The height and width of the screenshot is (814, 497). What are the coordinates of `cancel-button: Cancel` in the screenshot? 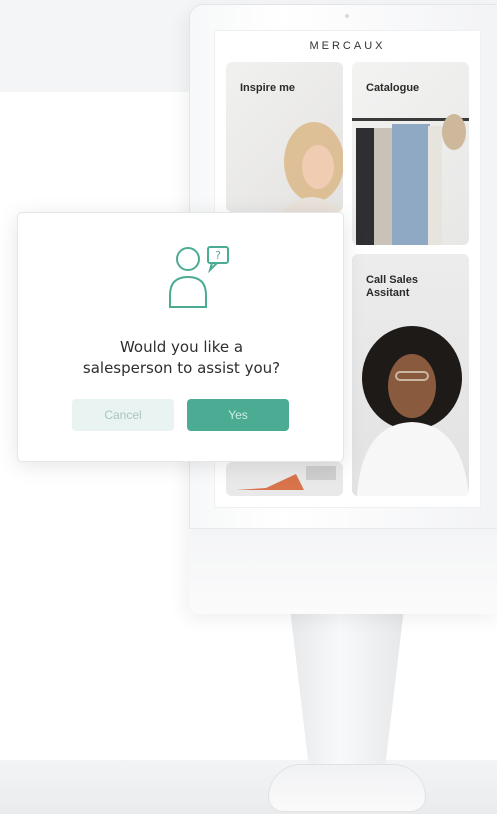 It's located at (123, 415).